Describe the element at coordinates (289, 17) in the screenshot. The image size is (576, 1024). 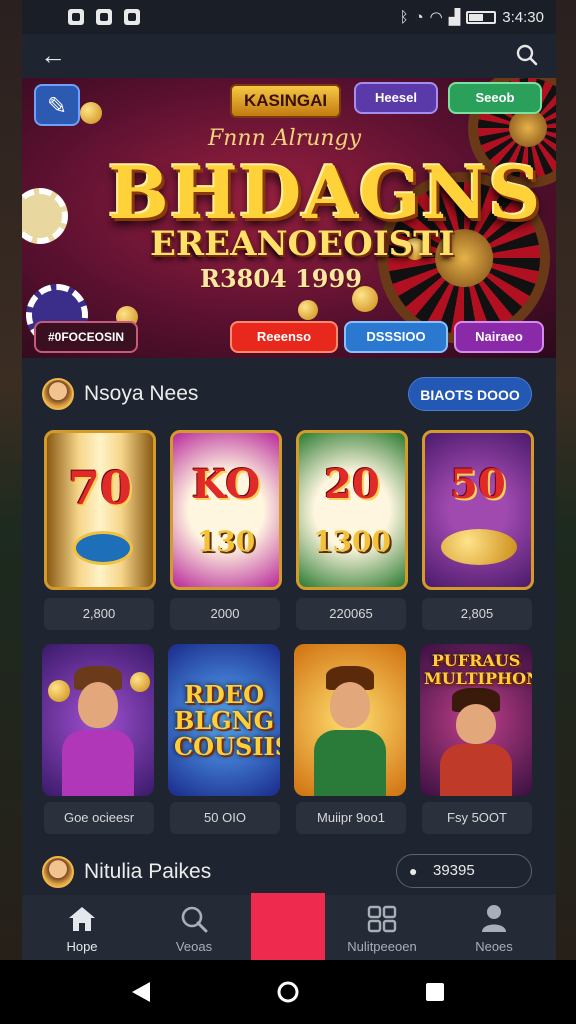
I see `status-bar: ᛒ ◔ ◠ ▟ 3:4:30` at that location.